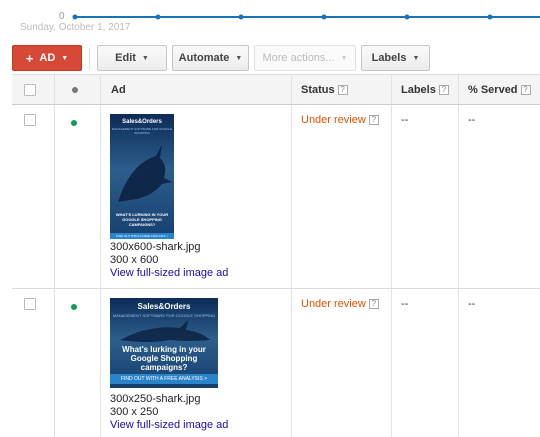 This screenshot has height=437, width=540. I want to click on ad-filename: 300x600-shark.jpg, so click(155, 247).